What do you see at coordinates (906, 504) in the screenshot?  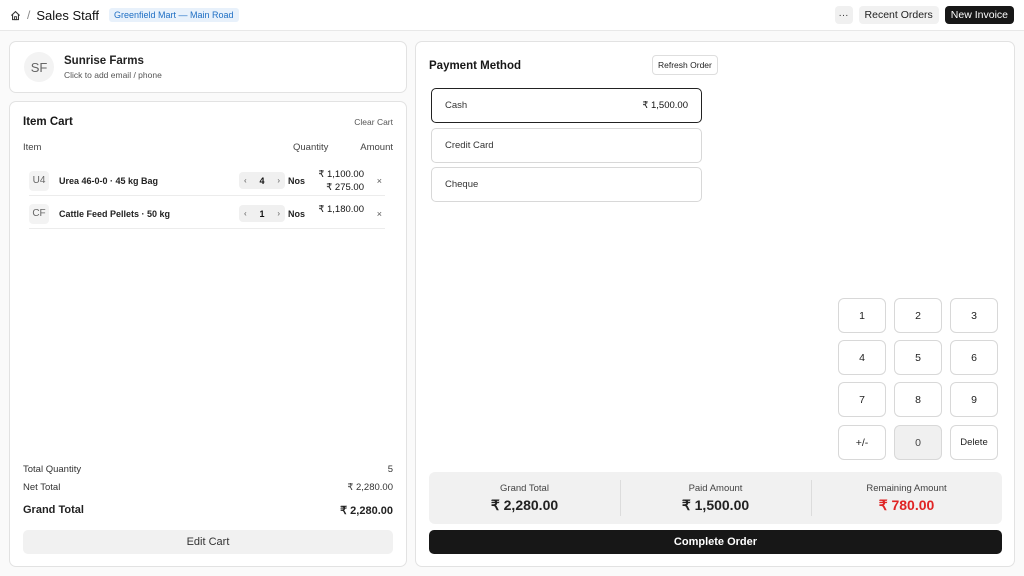 I see `summary-remaining-value: ₹ 780.00` at bounding box center [906, 504].